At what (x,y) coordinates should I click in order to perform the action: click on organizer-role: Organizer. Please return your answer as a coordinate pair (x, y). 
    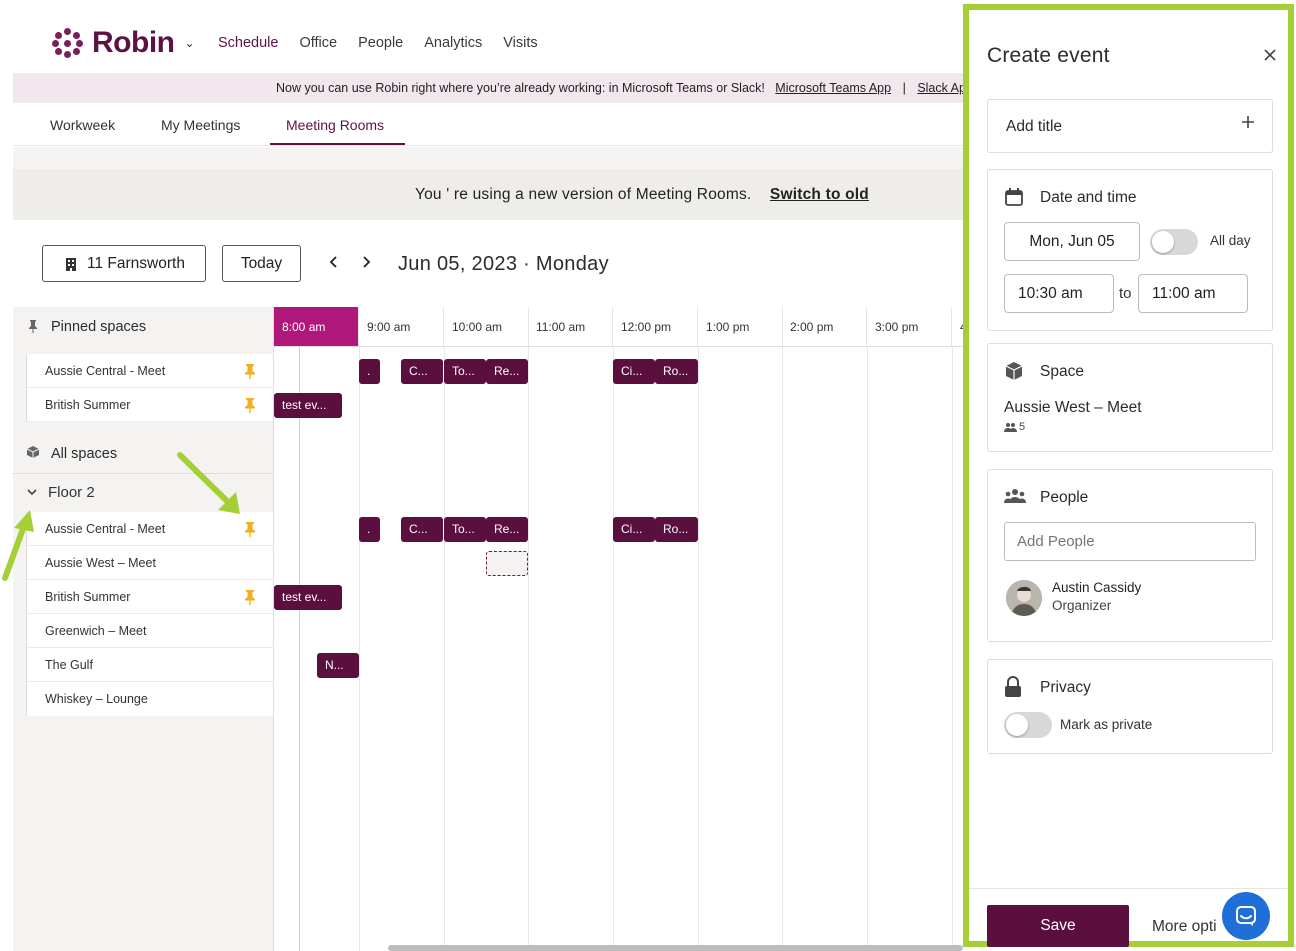
    Looking at the image, I should click on (1082, 605).